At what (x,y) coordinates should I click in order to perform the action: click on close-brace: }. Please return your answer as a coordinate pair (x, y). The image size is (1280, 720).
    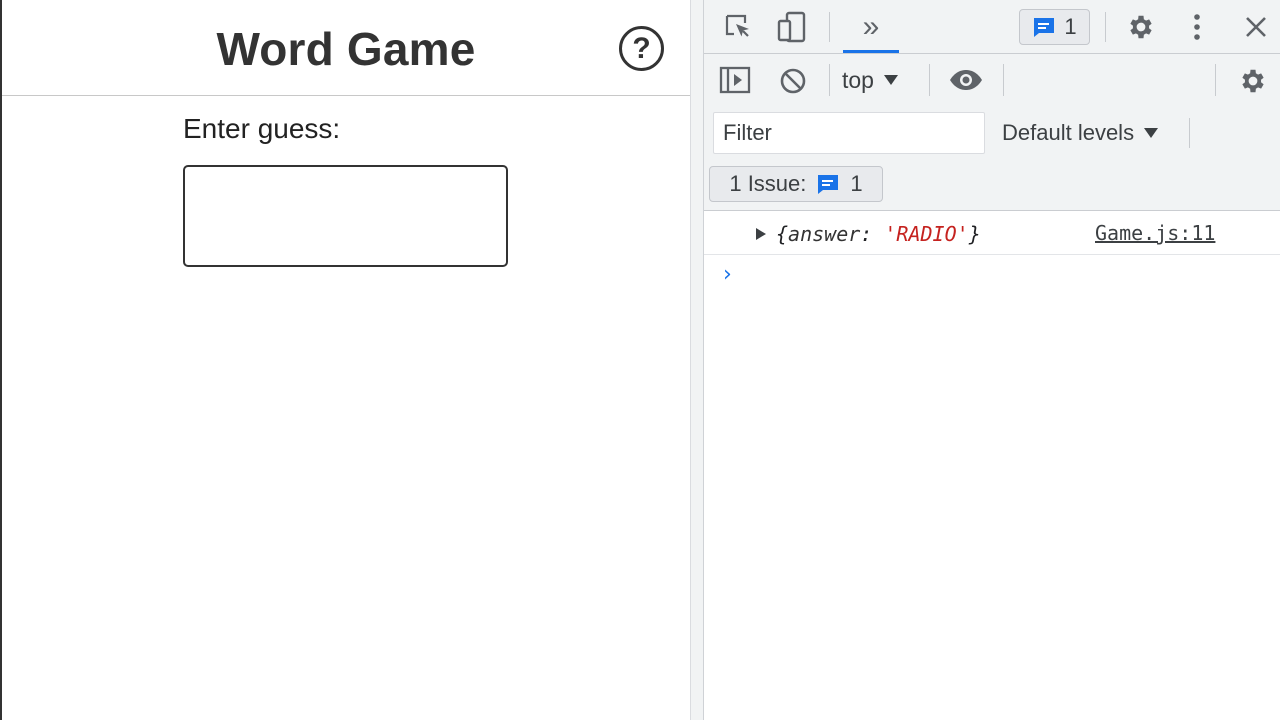
    Looking at the image, I should click on (974, 234).